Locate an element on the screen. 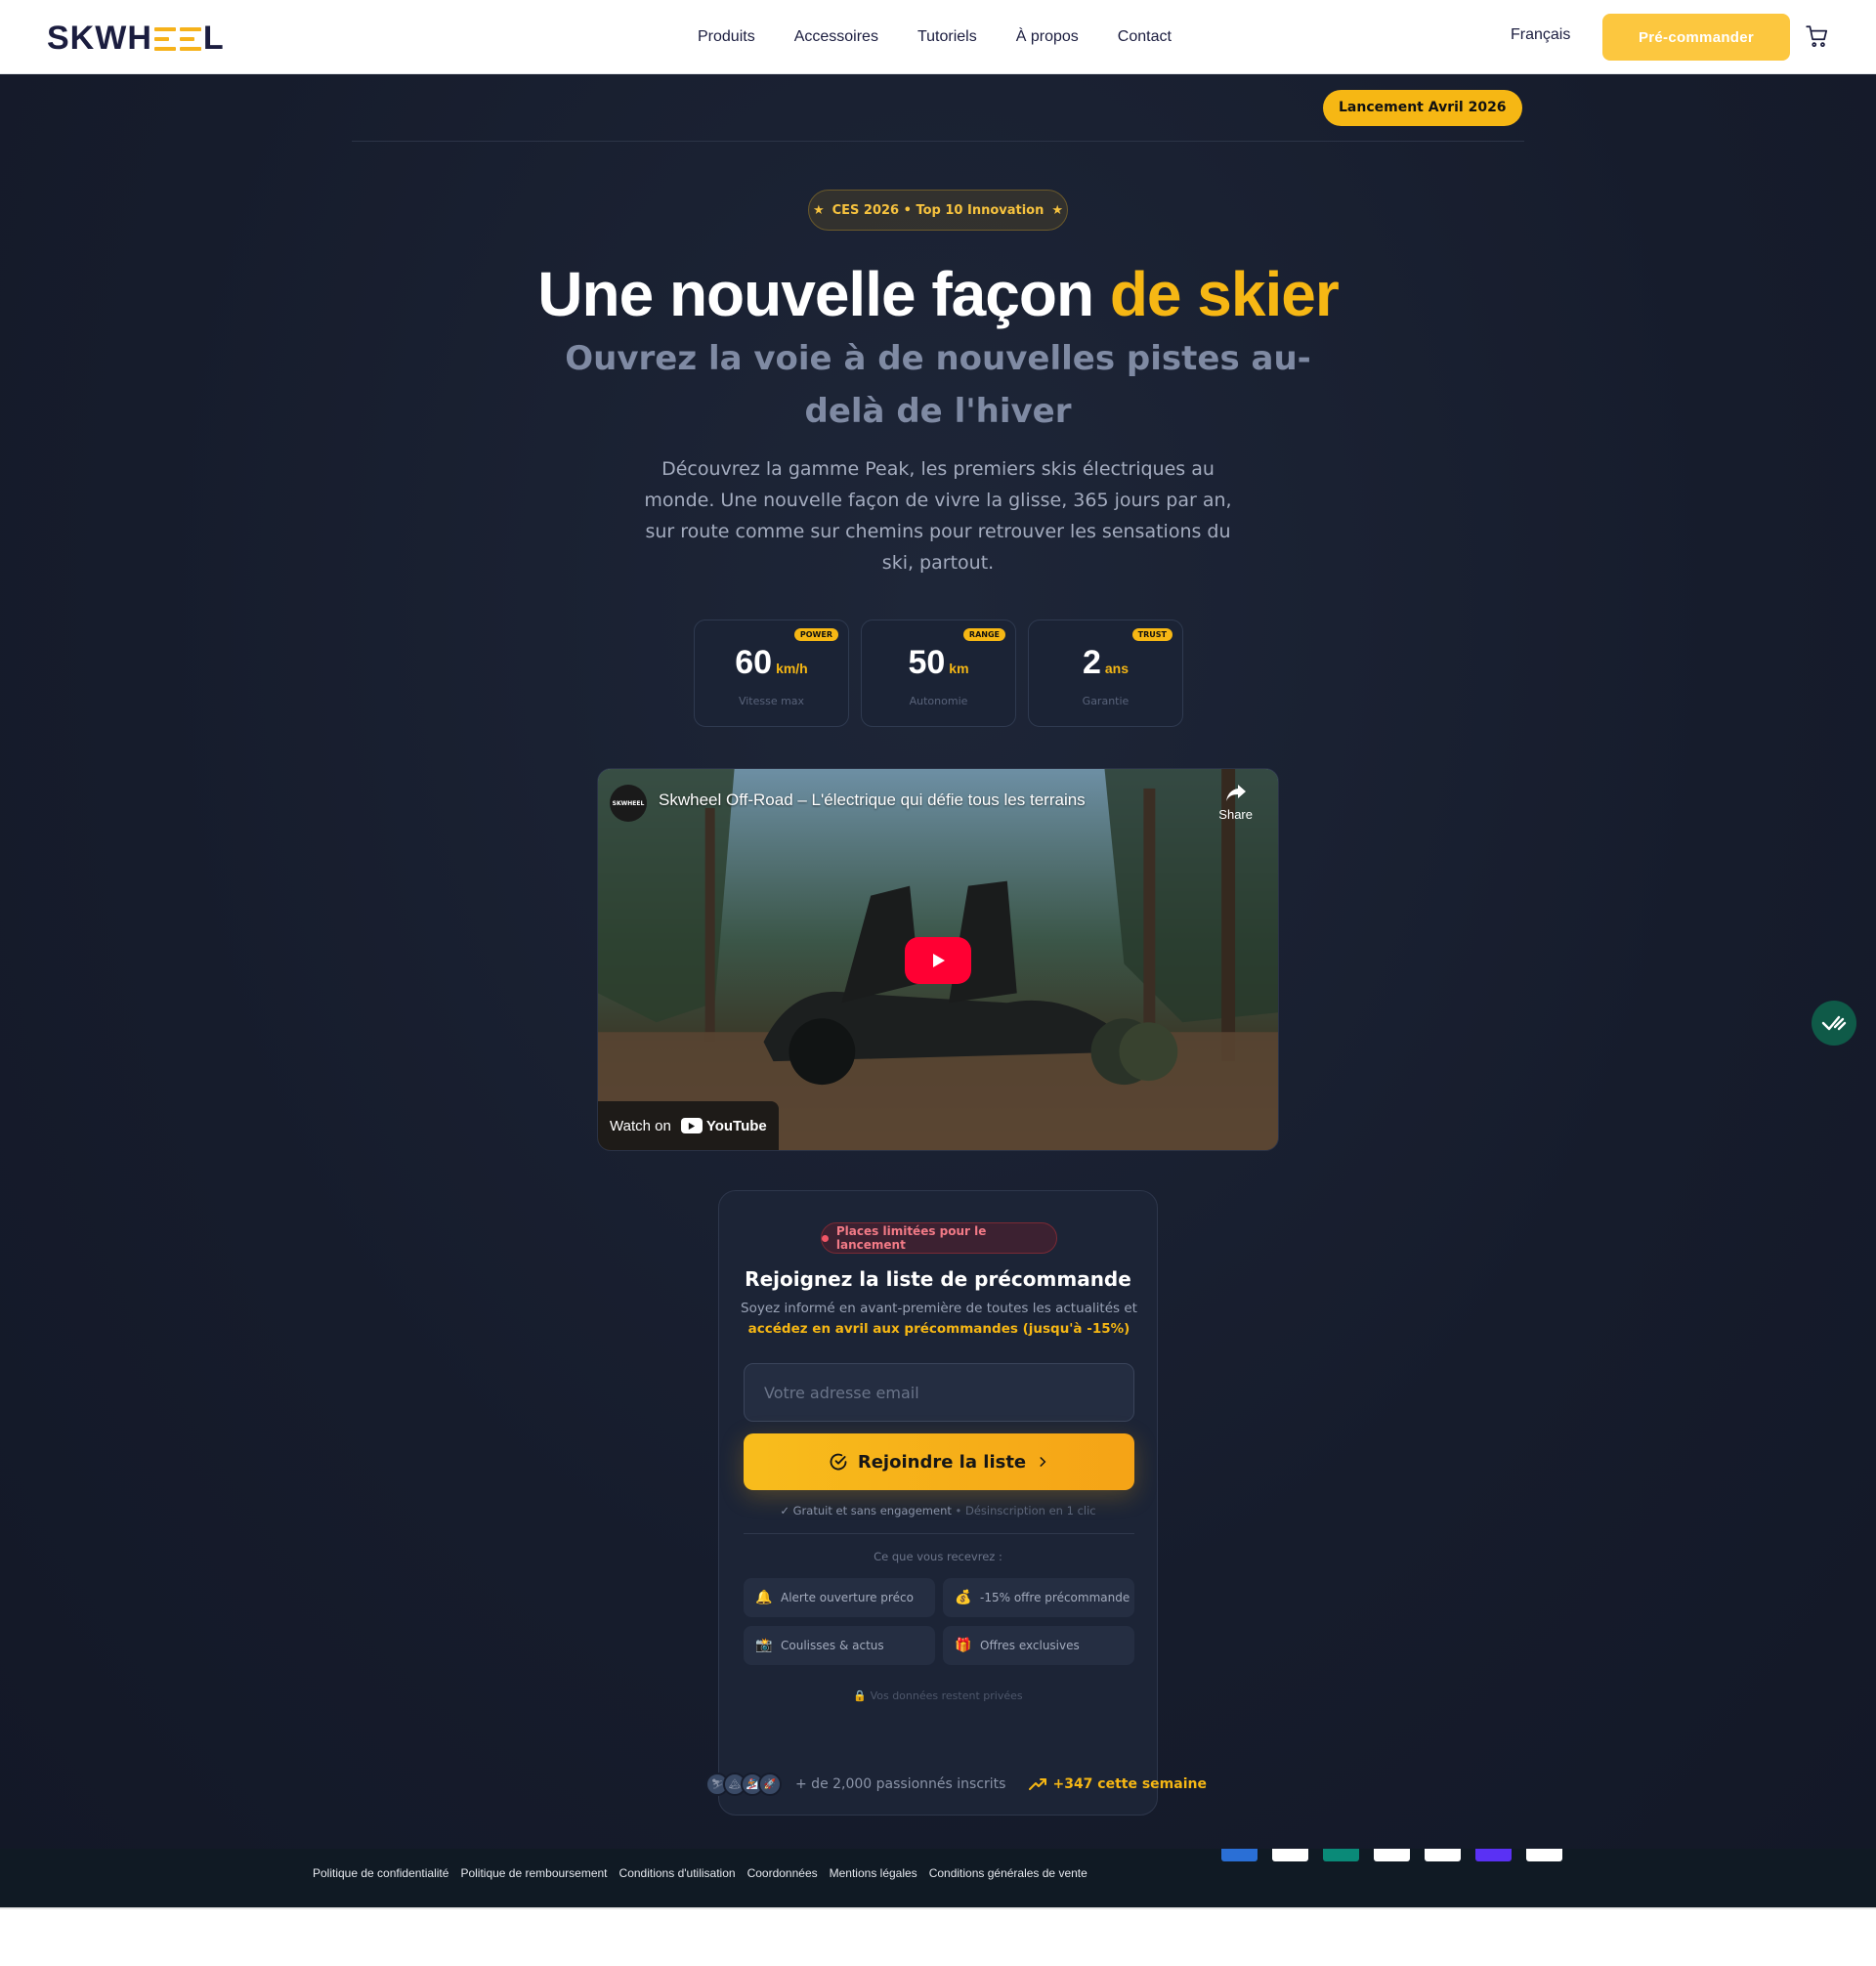  perk-item: 💰 -15% offre précommande is located at coordinates (1038, 1597).